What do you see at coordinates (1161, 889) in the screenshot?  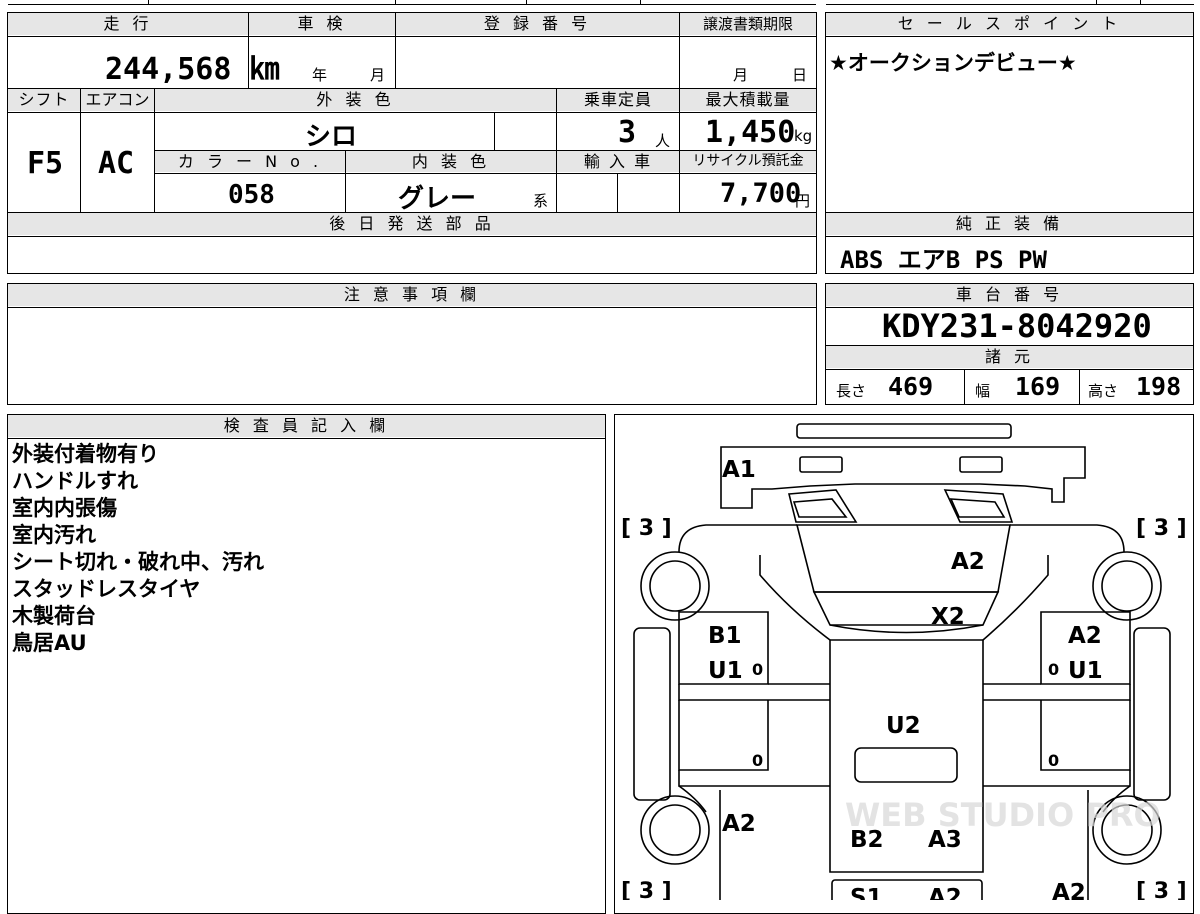 I see `tire-grade-rear-right: [ 3 ]` at bounding box center [1161, 889].